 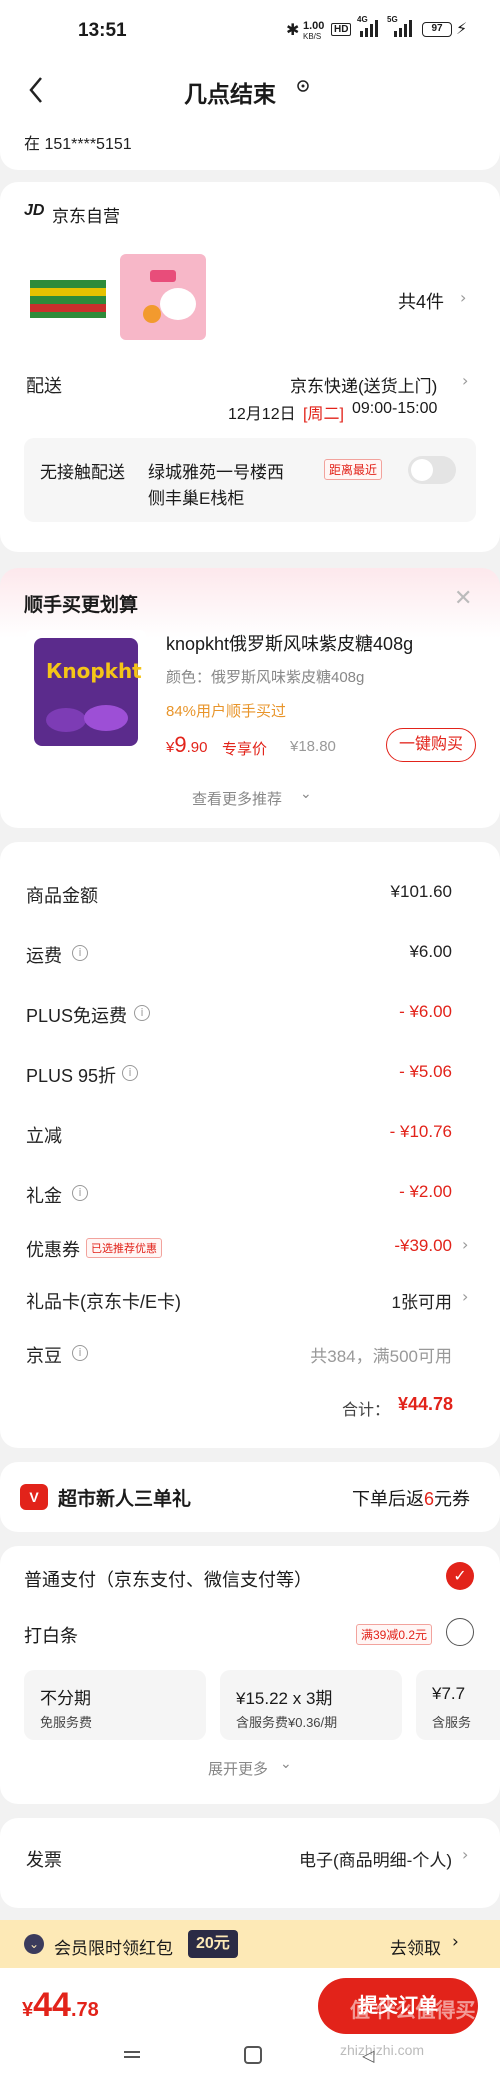 What do you see at coordinates (250, 1944) in the screenshot?
I see `member-banner: ⌄ 会员限时领红包 20元 去领取 ›` at bounding box center [250, 1944].